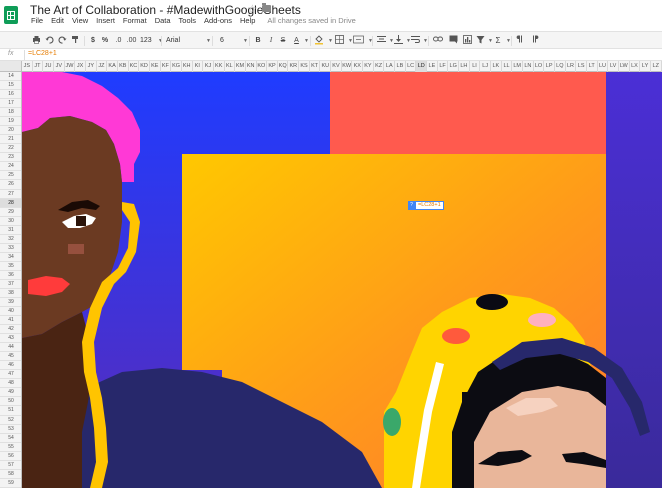 The image size is (662, 488). What do you see at coordinates (326, 66) in the screenshot?
I see `column-header-ku: KU` at bounding box center [326, 66].